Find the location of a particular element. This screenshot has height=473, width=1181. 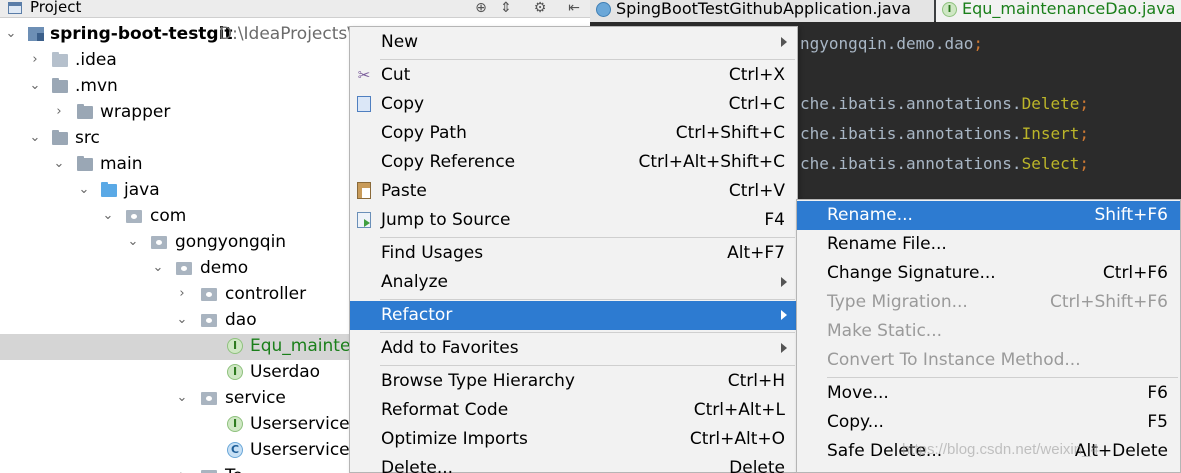

menu-item-label: Add to Favorites is located at coordinates (450, 348).